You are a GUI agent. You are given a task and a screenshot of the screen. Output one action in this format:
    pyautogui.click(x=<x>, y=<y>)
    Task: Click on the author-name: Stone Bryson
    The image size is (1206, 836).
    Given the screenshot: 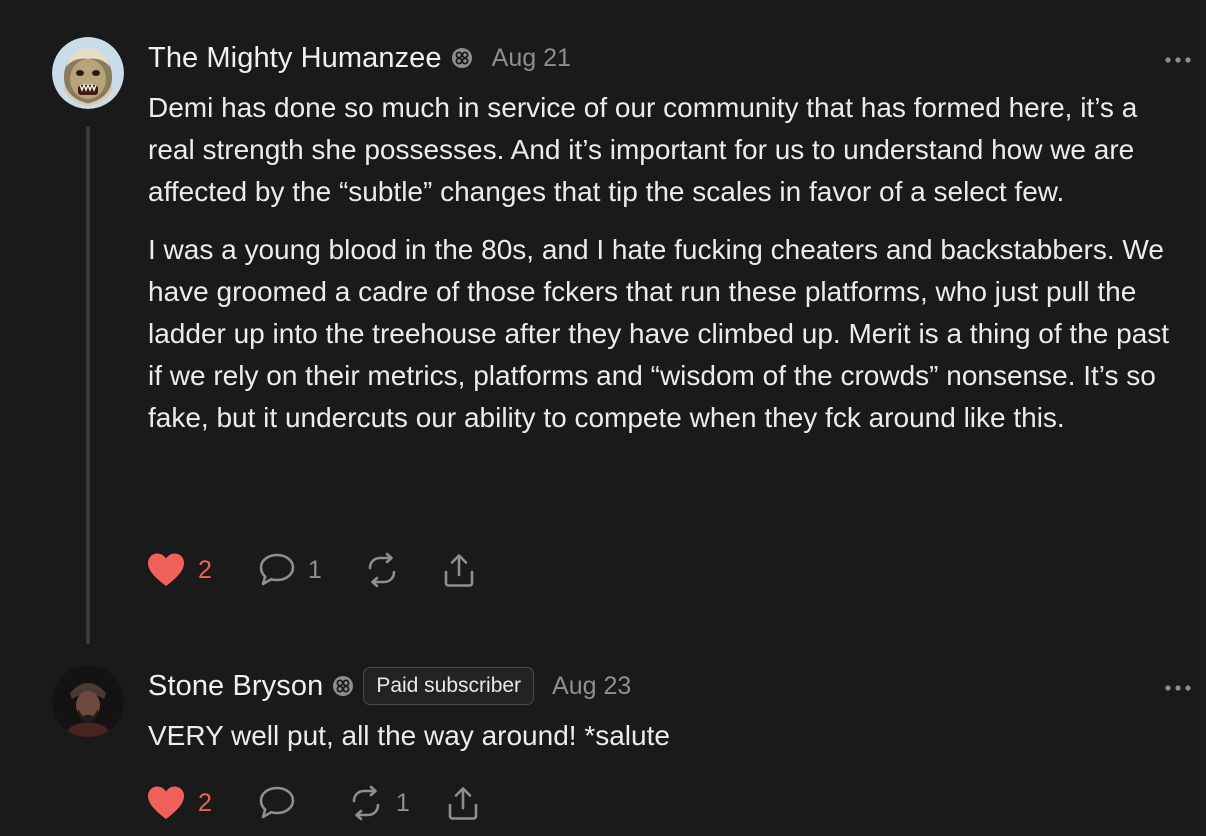 What is the action you would take?
    pyautogui.click(x=235, y=686)
    